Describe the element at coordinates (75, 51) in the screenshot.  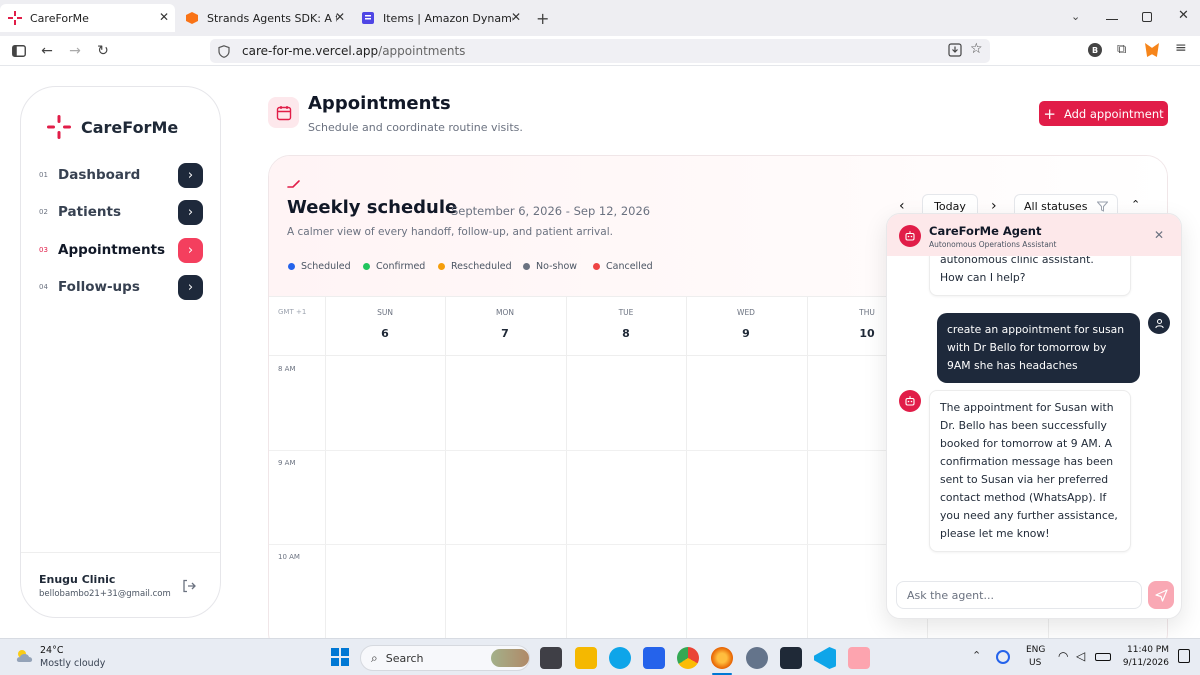
I see `forward-arrow-icon: →` at that location.